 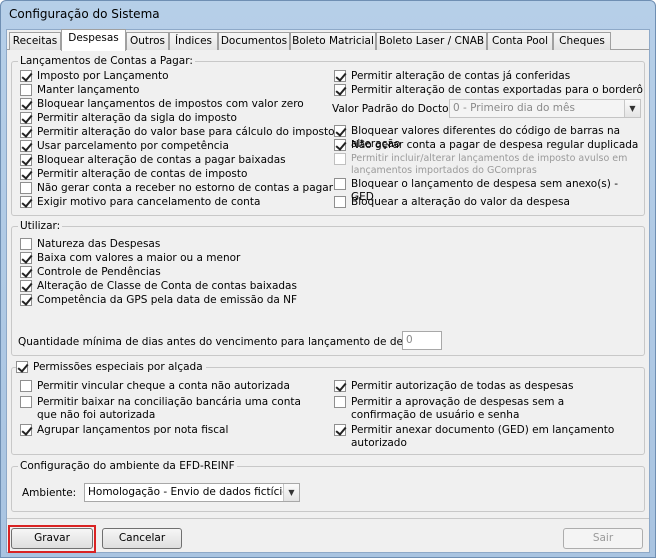 What do you see at coordinates (40, 226) in the screenshot?
I see `utilizar-title: Utilizar:` at bounding box center [40, 226].